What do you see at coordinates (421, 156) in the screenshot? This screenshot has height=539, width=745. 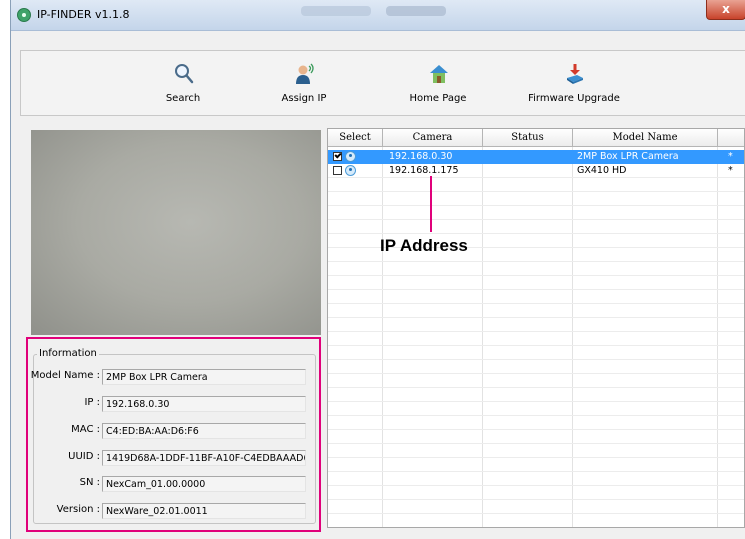 I see `camera-ip: 192.168.0.30` at bounding box center [421, 156].